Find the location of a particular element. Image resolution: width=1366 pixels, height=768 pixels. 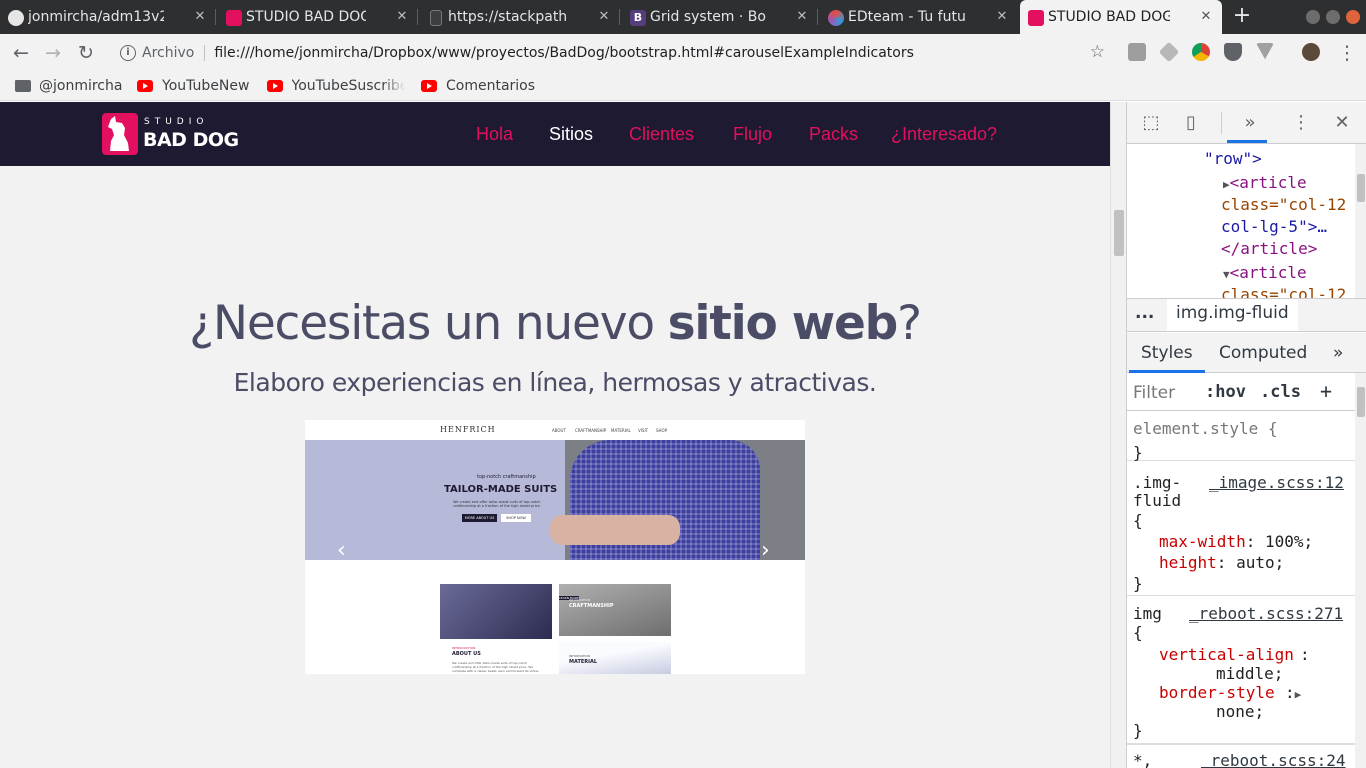

reload-icon: ↻ is located at coordinates (86, 53).